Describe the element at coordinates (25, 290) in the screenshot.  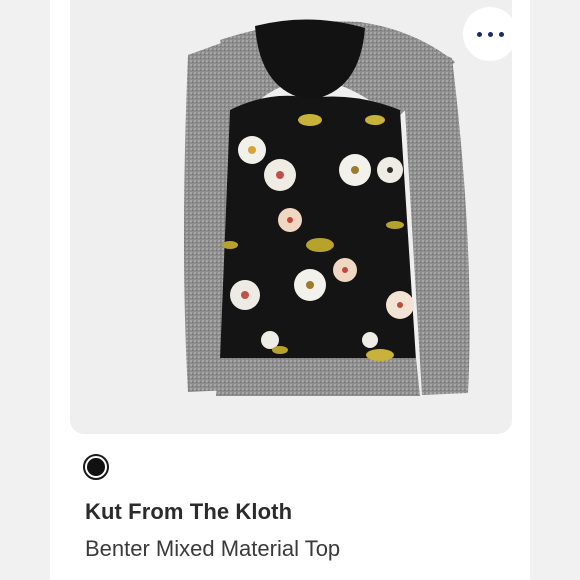
I see `left-gutter` at that location.